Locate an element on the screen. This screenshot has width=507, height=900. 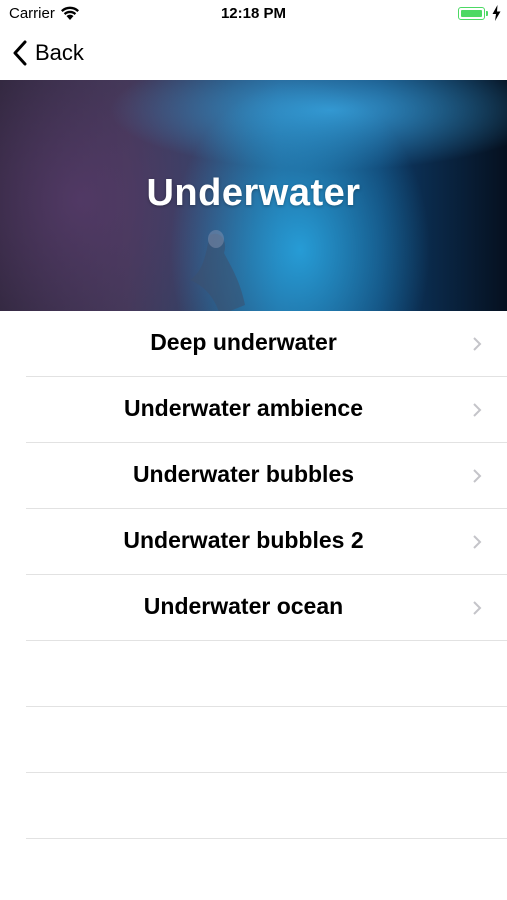
page-title: Underwater is located at coordinates (253, 193).